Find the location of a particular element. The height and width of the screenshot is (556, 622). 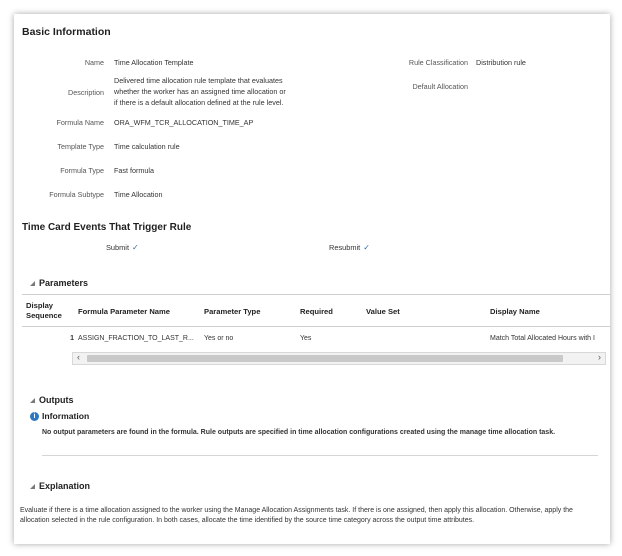

horizontal-scrollbar: ‹ › is located at coordinates (339, 358).